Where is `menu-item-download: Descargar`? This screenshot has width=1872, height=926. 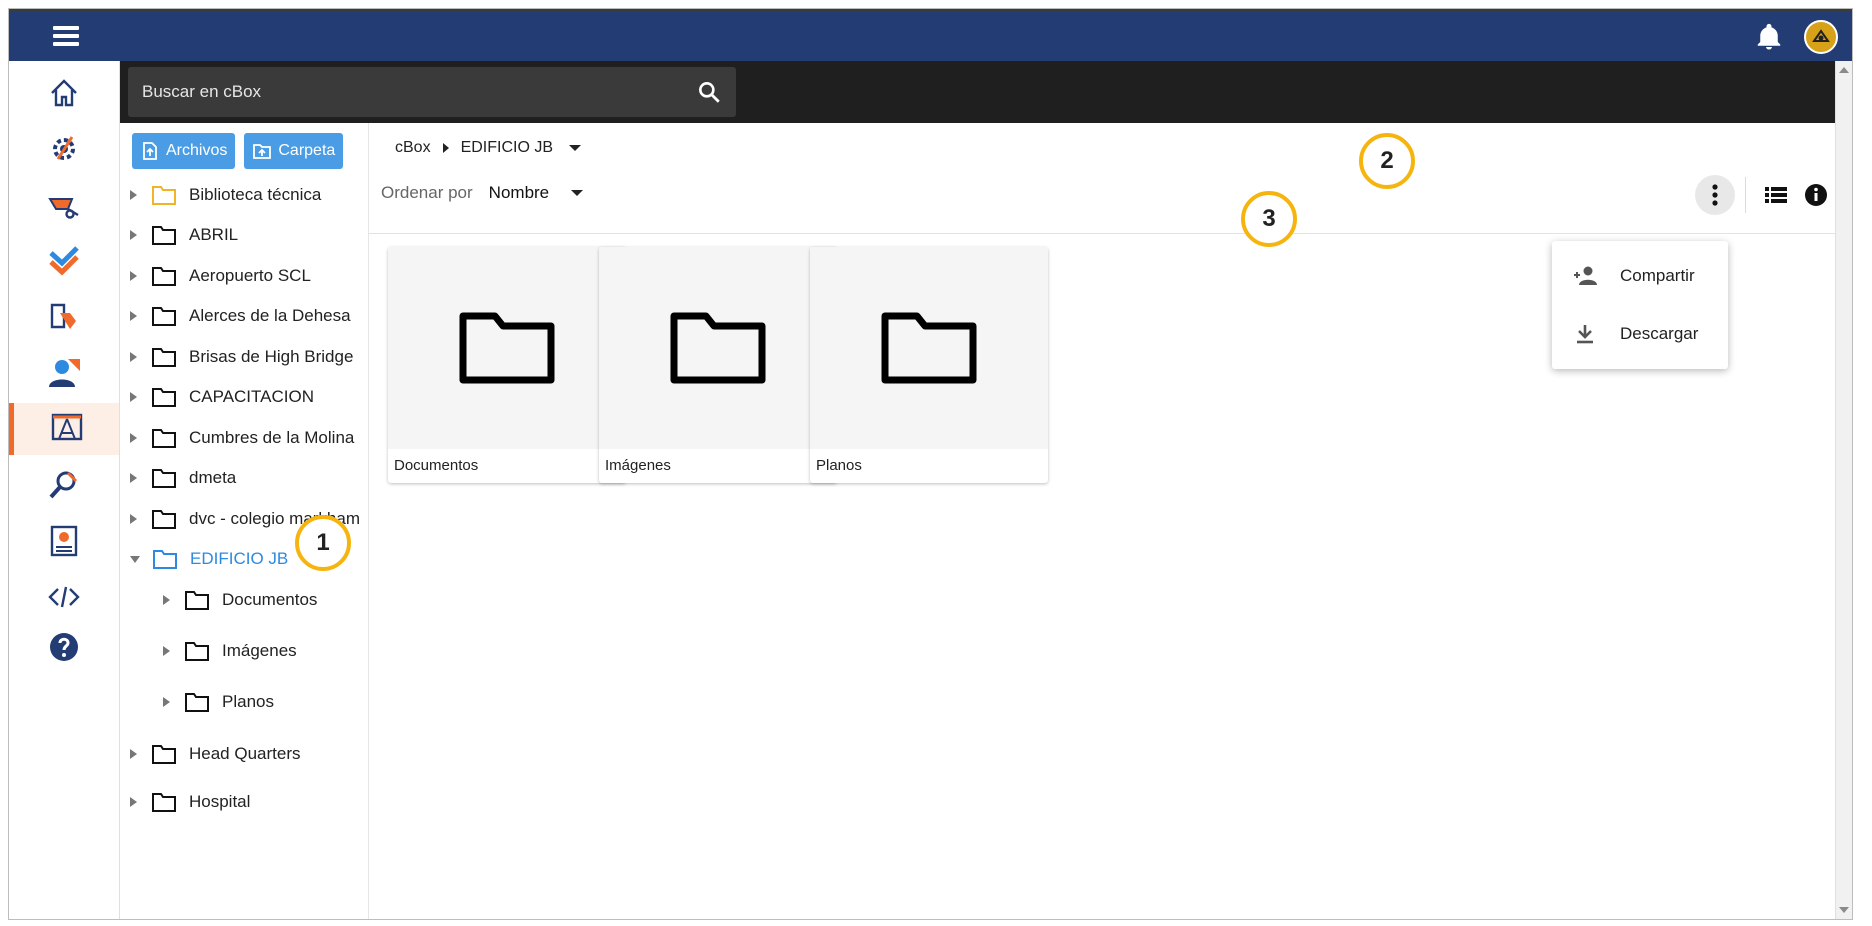
menu-item-download: Descargar is located at coordinates (1640, 334).